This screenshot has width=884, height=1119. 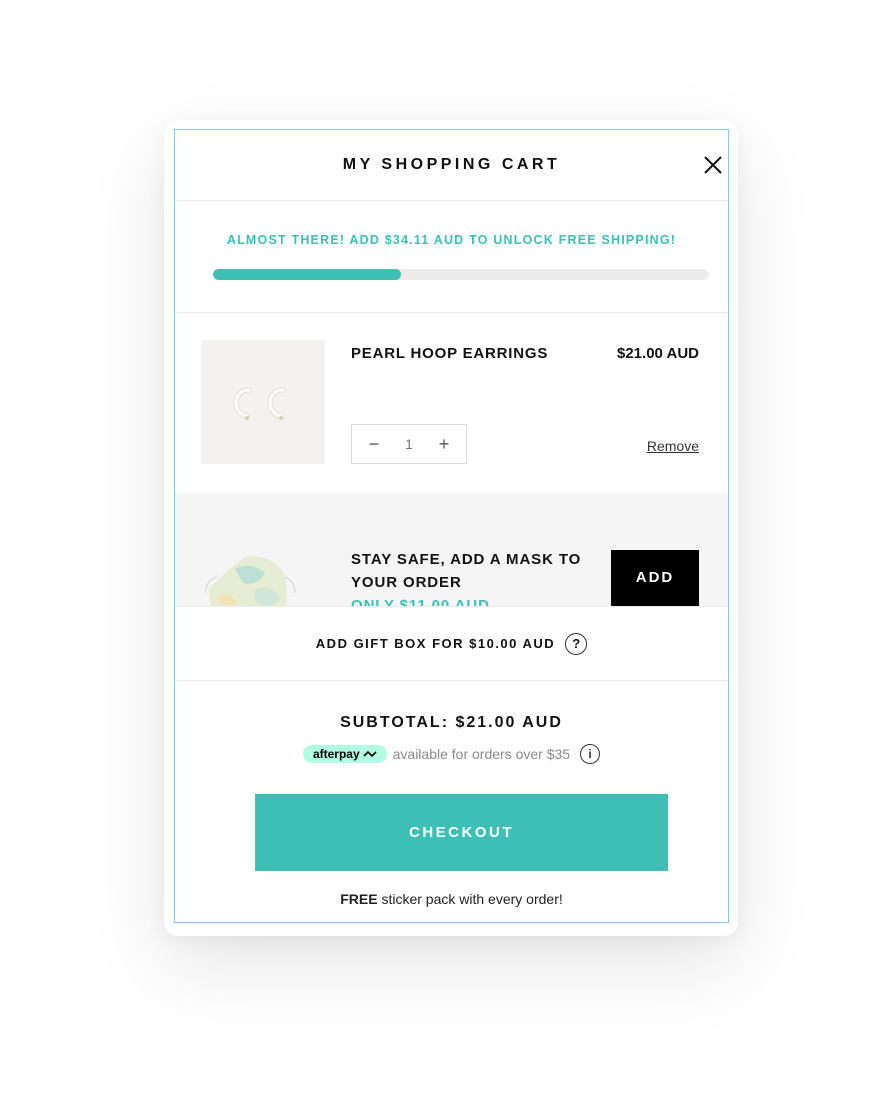 I want to click on subtotal: SUBTOTAL: $21.00 AUD, so click(x=451, y=722).